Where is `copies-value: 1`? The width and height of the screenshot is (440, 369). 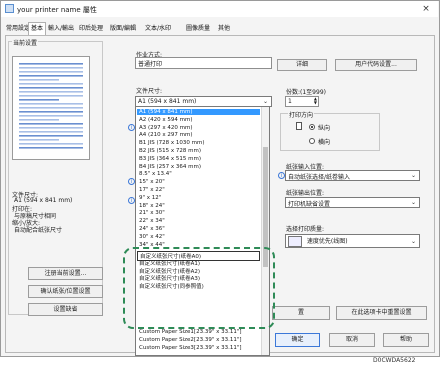 copies-value: 1 is located at coordinates (290, 101).